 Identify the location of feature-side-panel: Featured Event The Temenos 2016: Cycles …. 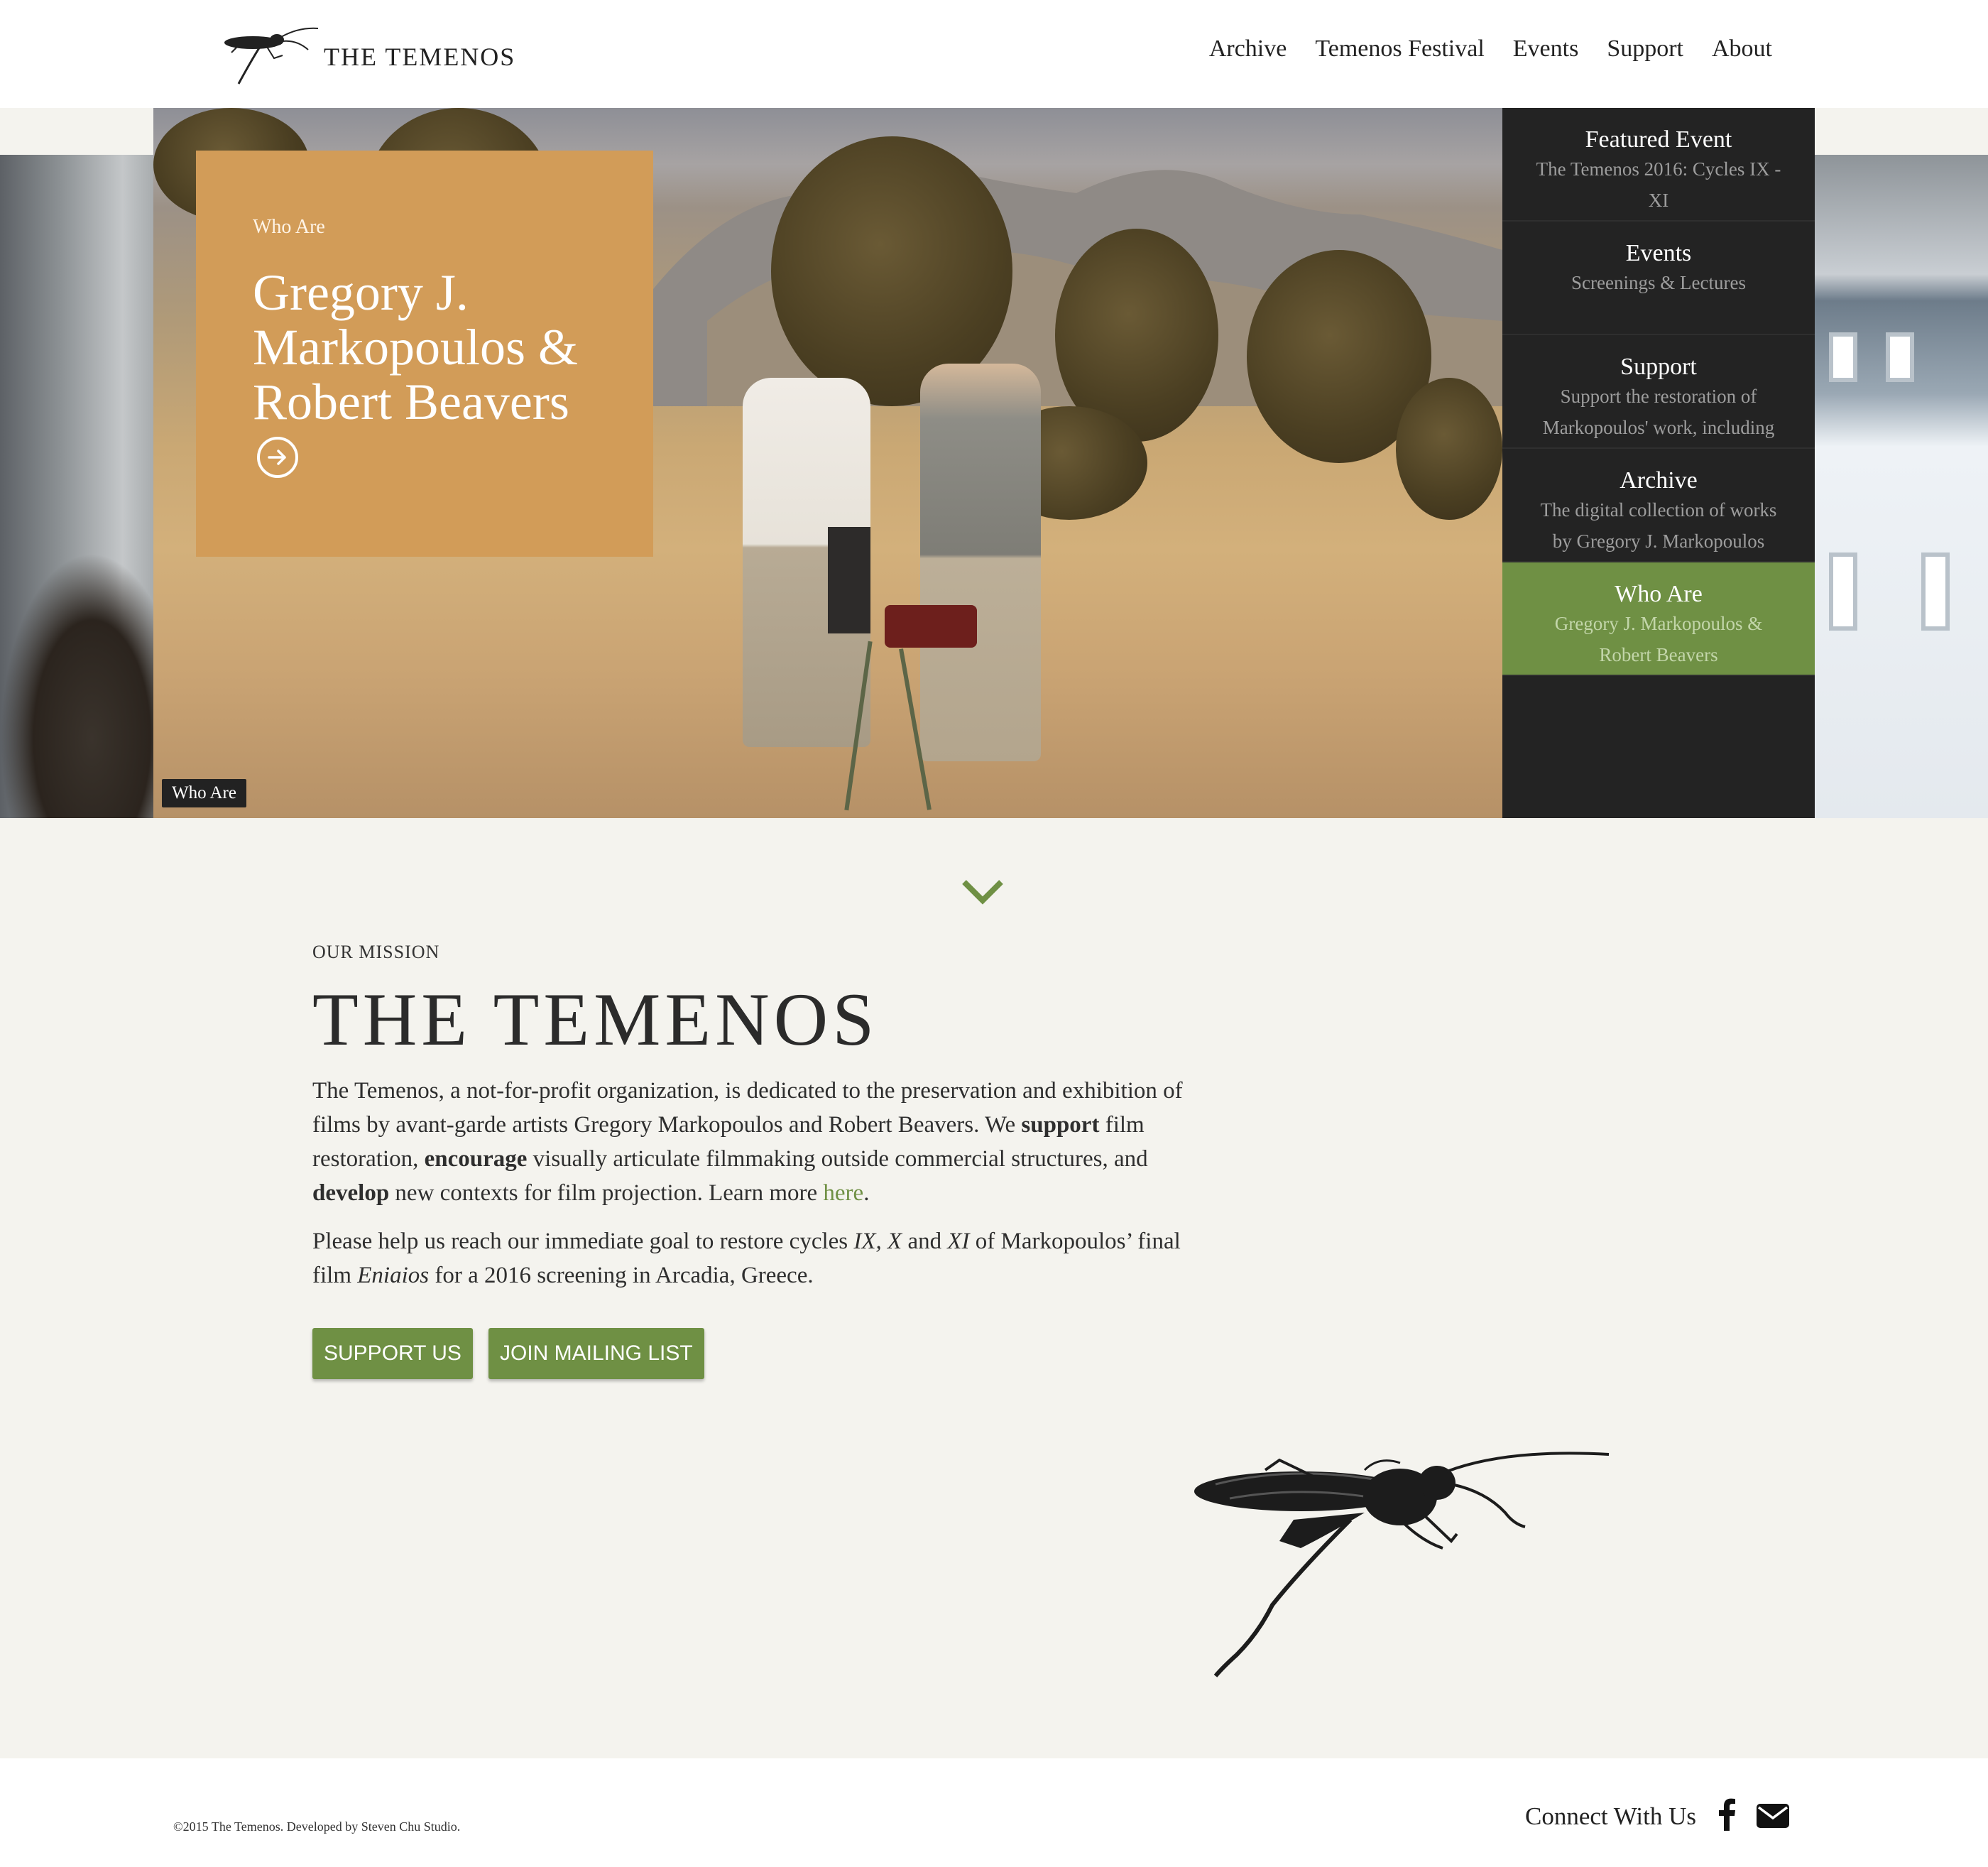
(1658, 463).